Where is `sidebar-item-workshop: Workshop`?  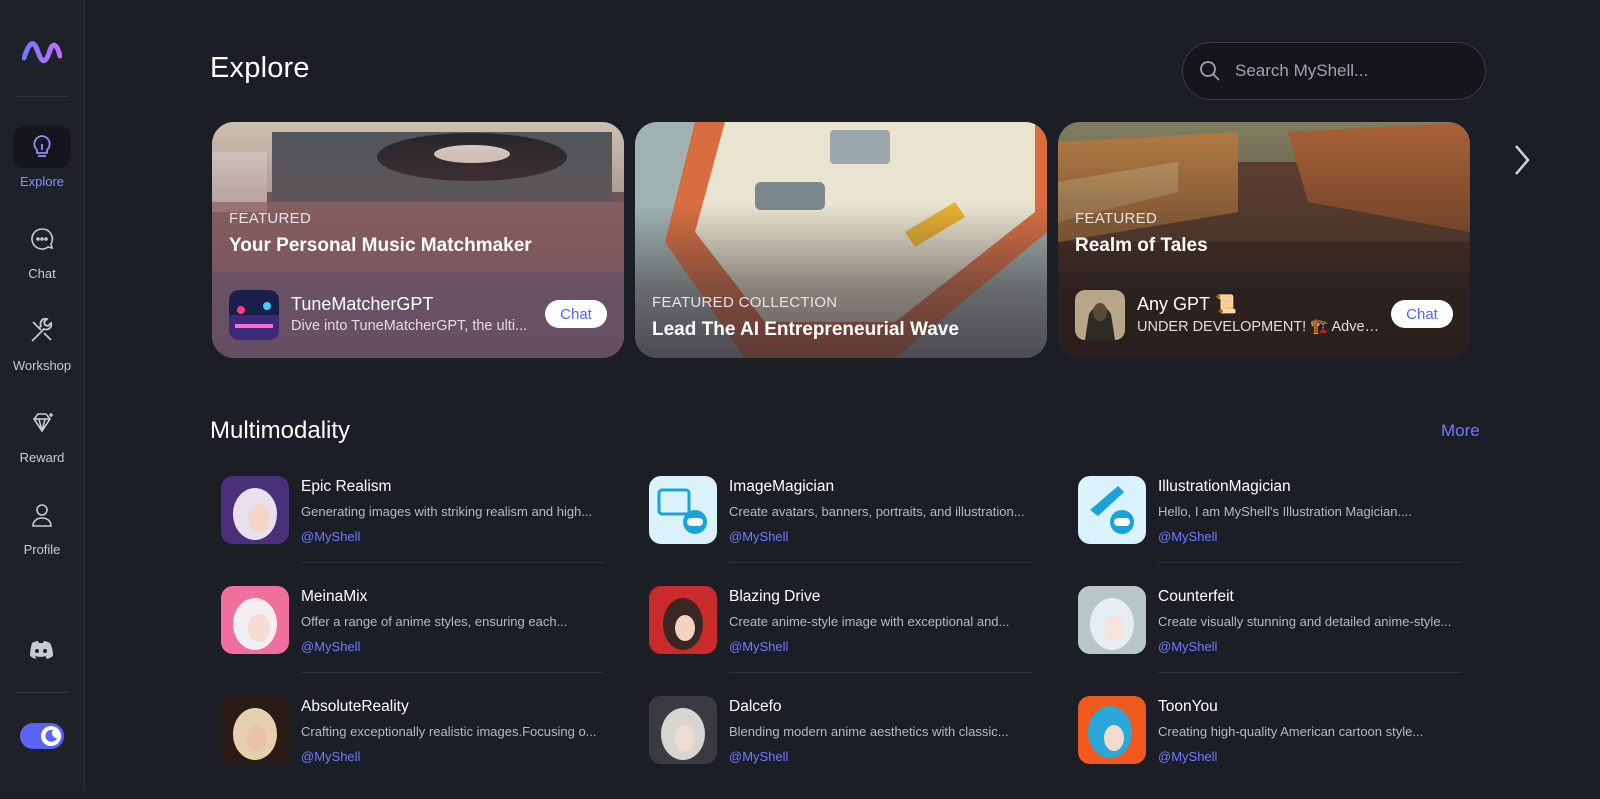
sidebar-item-workshop: Workshop is located at coordinates (42, 341).